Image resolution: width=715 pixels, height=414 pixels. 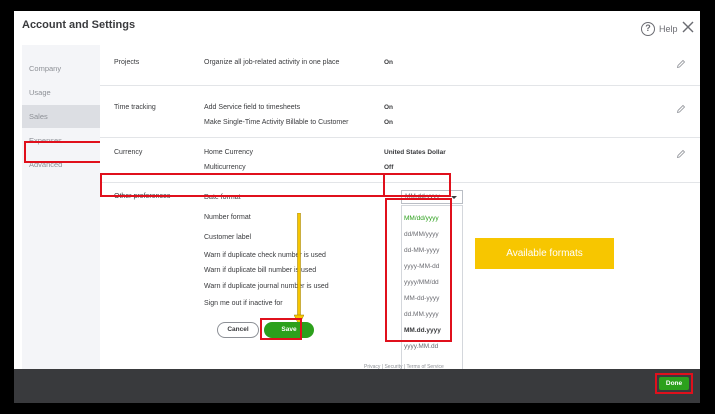 What do you see at coordinates (61, 207) in the screenshot?
I see `settings-sidebar: Company Usage Sales Expenses Advanced` at bounding box center [61, 207].